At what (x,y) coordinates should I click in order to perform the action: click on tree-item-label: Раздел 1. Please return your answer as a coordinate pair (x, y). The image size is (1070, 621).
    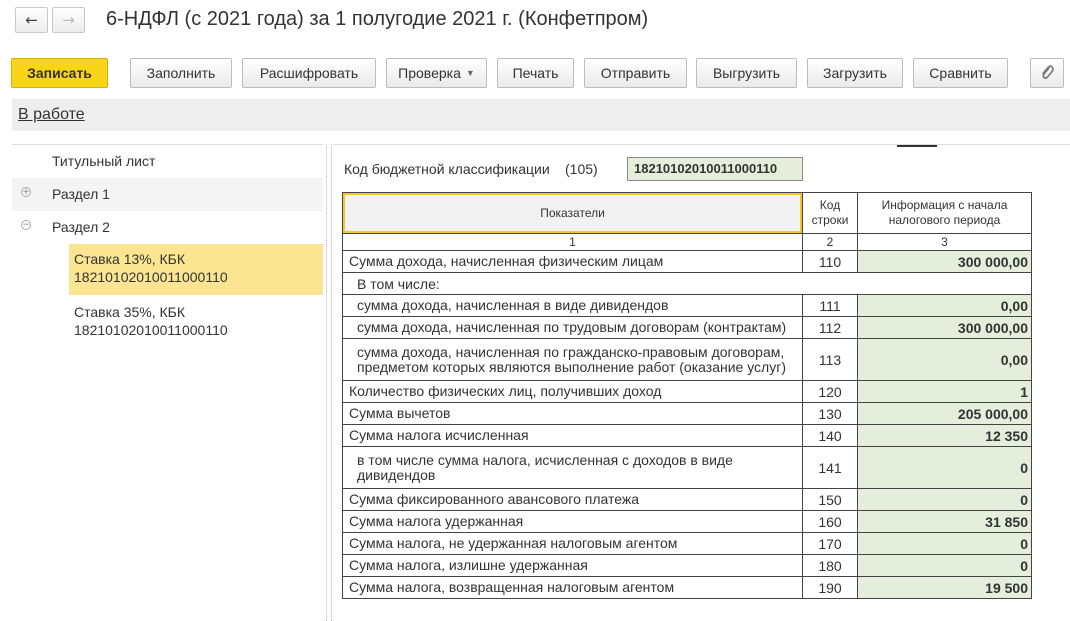
    Looking at the image, I should click on (81, 194).